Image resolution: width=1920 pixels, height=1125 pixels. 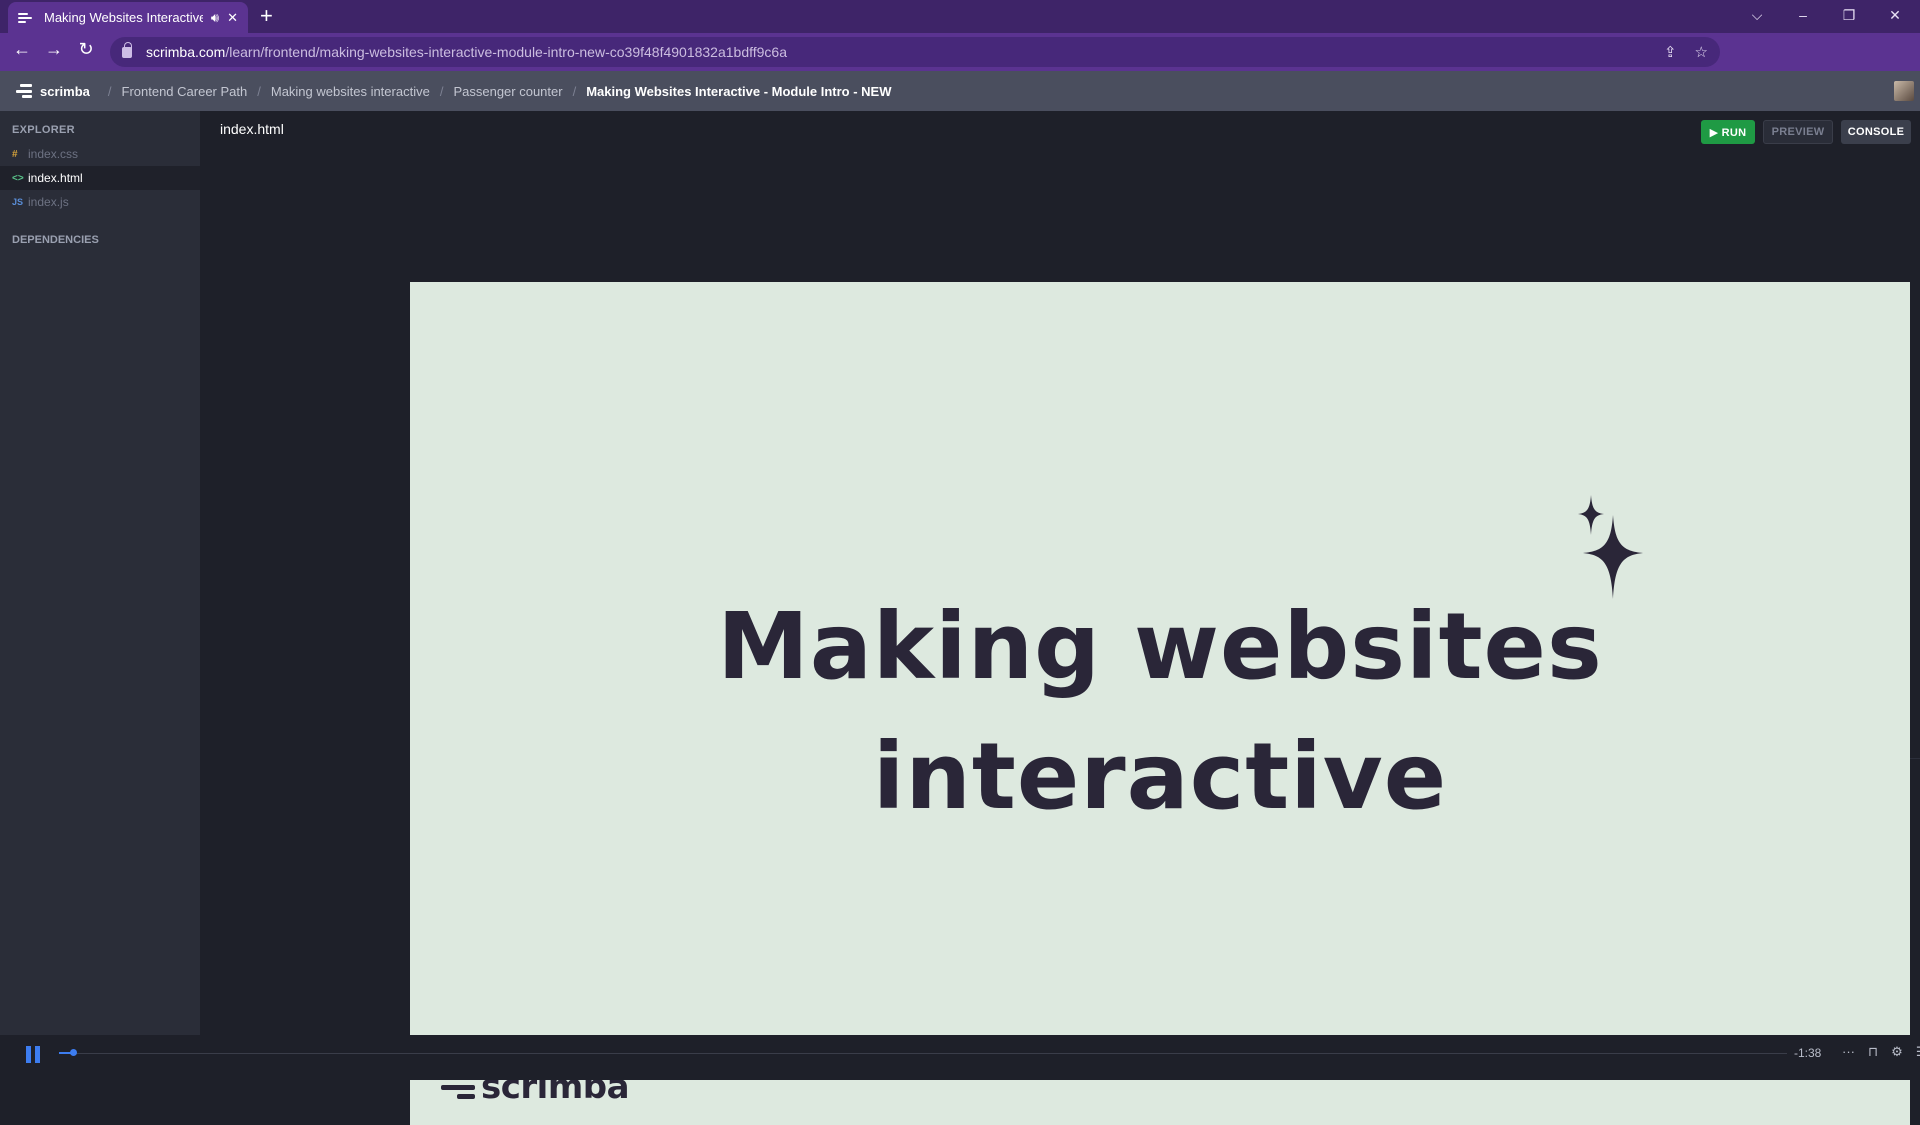 What do you see at coordinates (1160, 646) in the screenshot?
I see `slide-title-line-1: Making websites` at bounding box center [1160, 646].